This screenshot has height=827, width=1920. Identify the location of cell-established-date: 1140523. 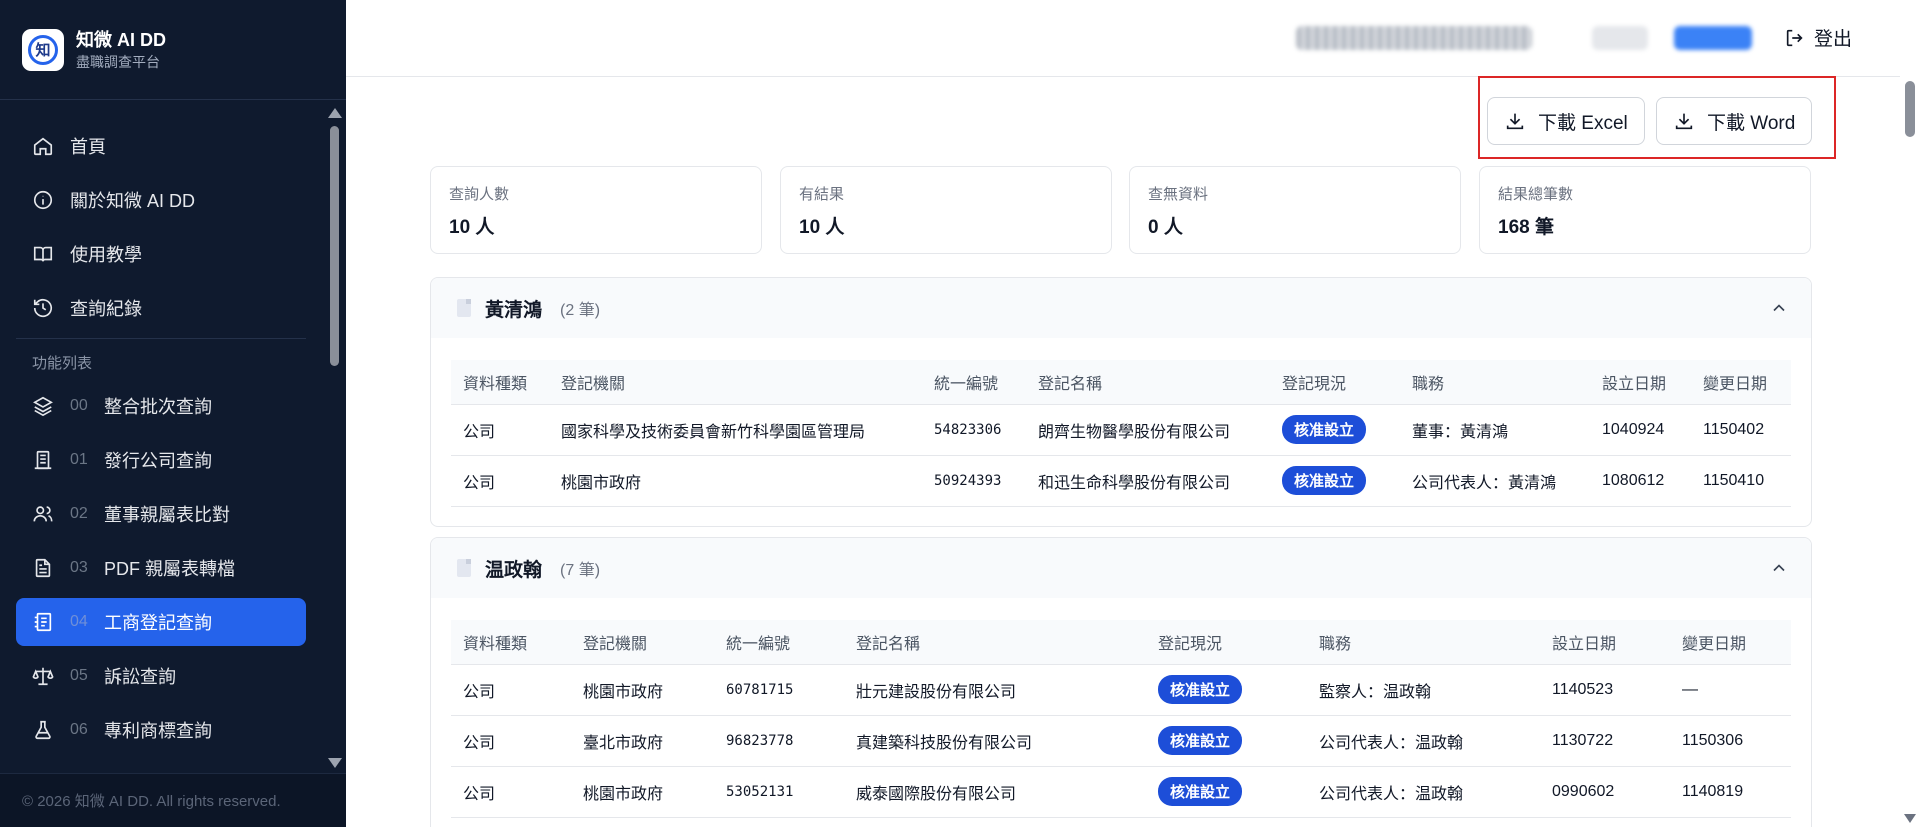
(1605, 690).